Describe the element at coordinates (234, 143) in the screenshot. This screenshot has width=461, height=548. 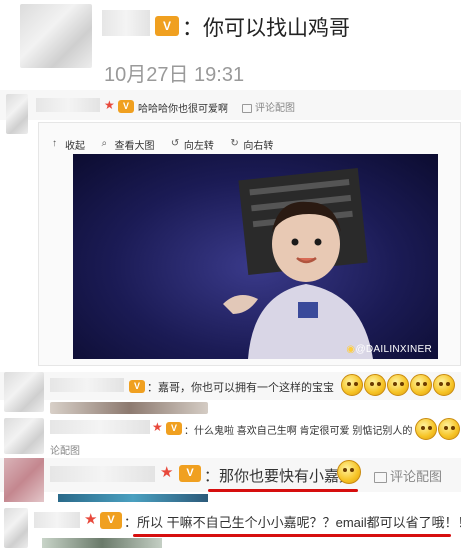
I see `rotate-right-icon: ↻` at that location.